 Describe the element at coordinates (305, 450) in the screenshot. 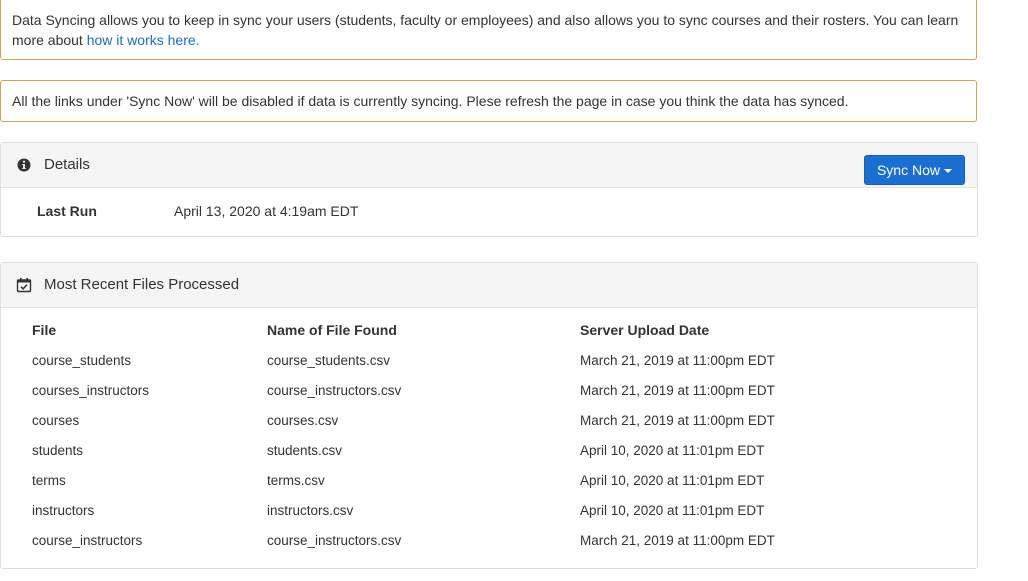

I see `file-found-cell: students.csv` at that location.